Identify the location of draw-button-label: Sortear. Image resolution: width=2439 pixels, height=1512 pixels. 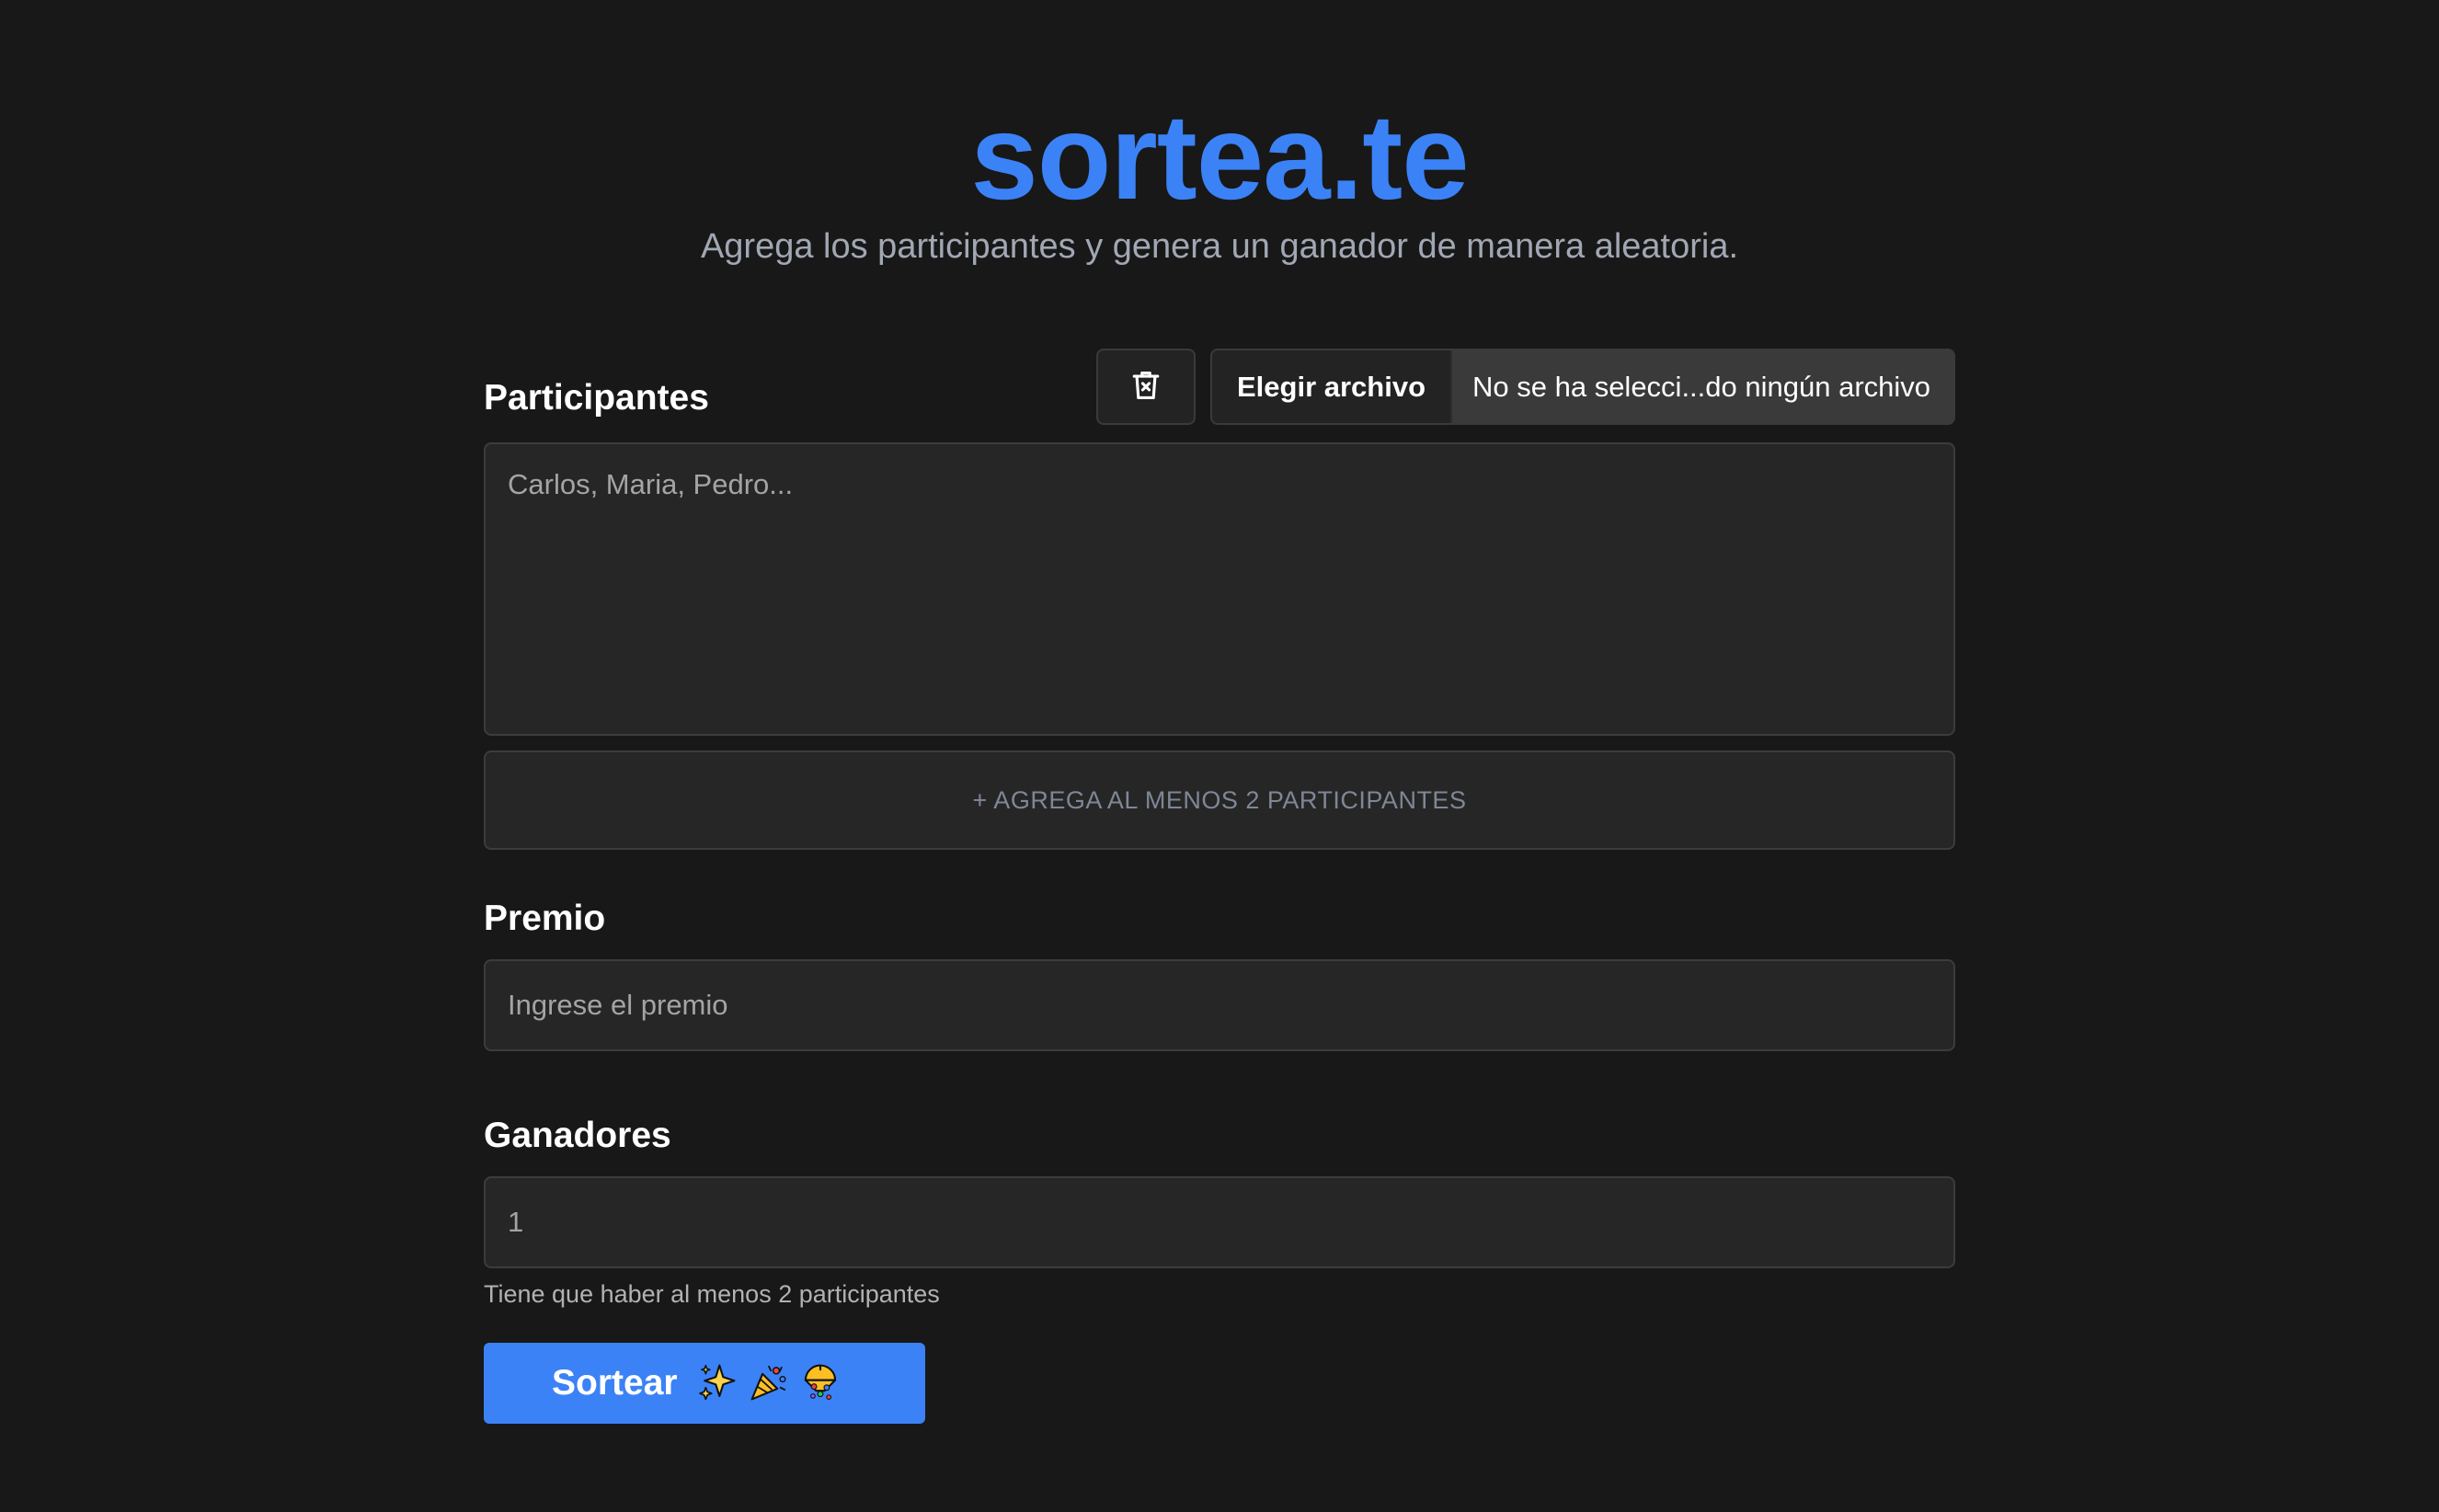
(615, 1383).